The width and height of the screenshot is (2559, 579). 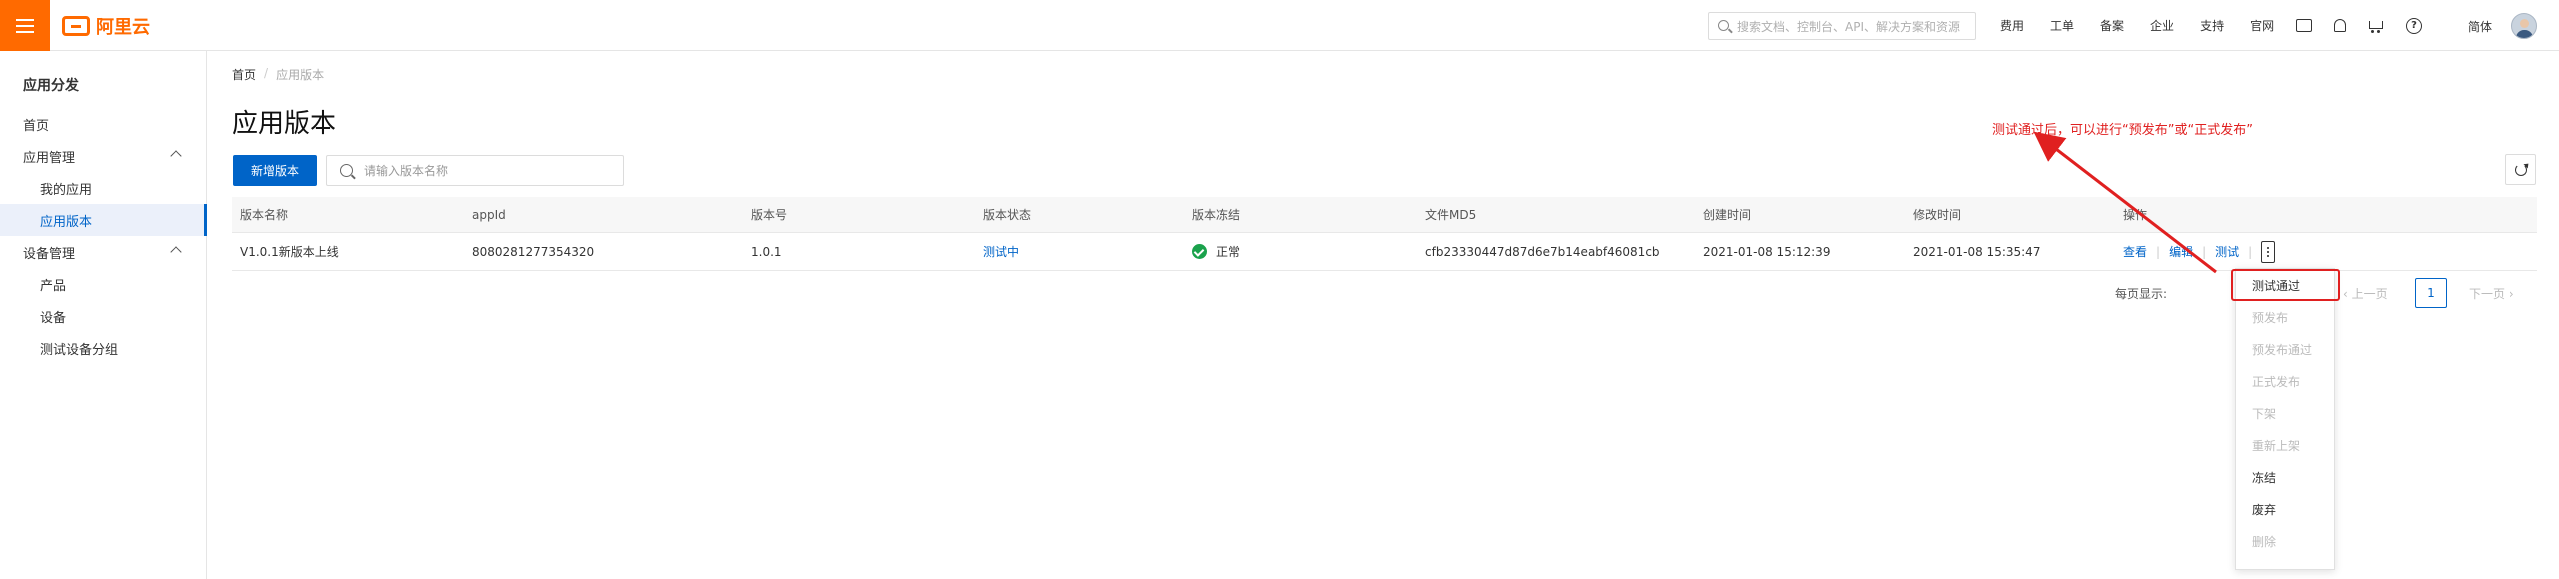 What do you see at coordinates (2135, 251) in the screenshot?
I see `view-link: 查看` at bounding box center [2135, 251].